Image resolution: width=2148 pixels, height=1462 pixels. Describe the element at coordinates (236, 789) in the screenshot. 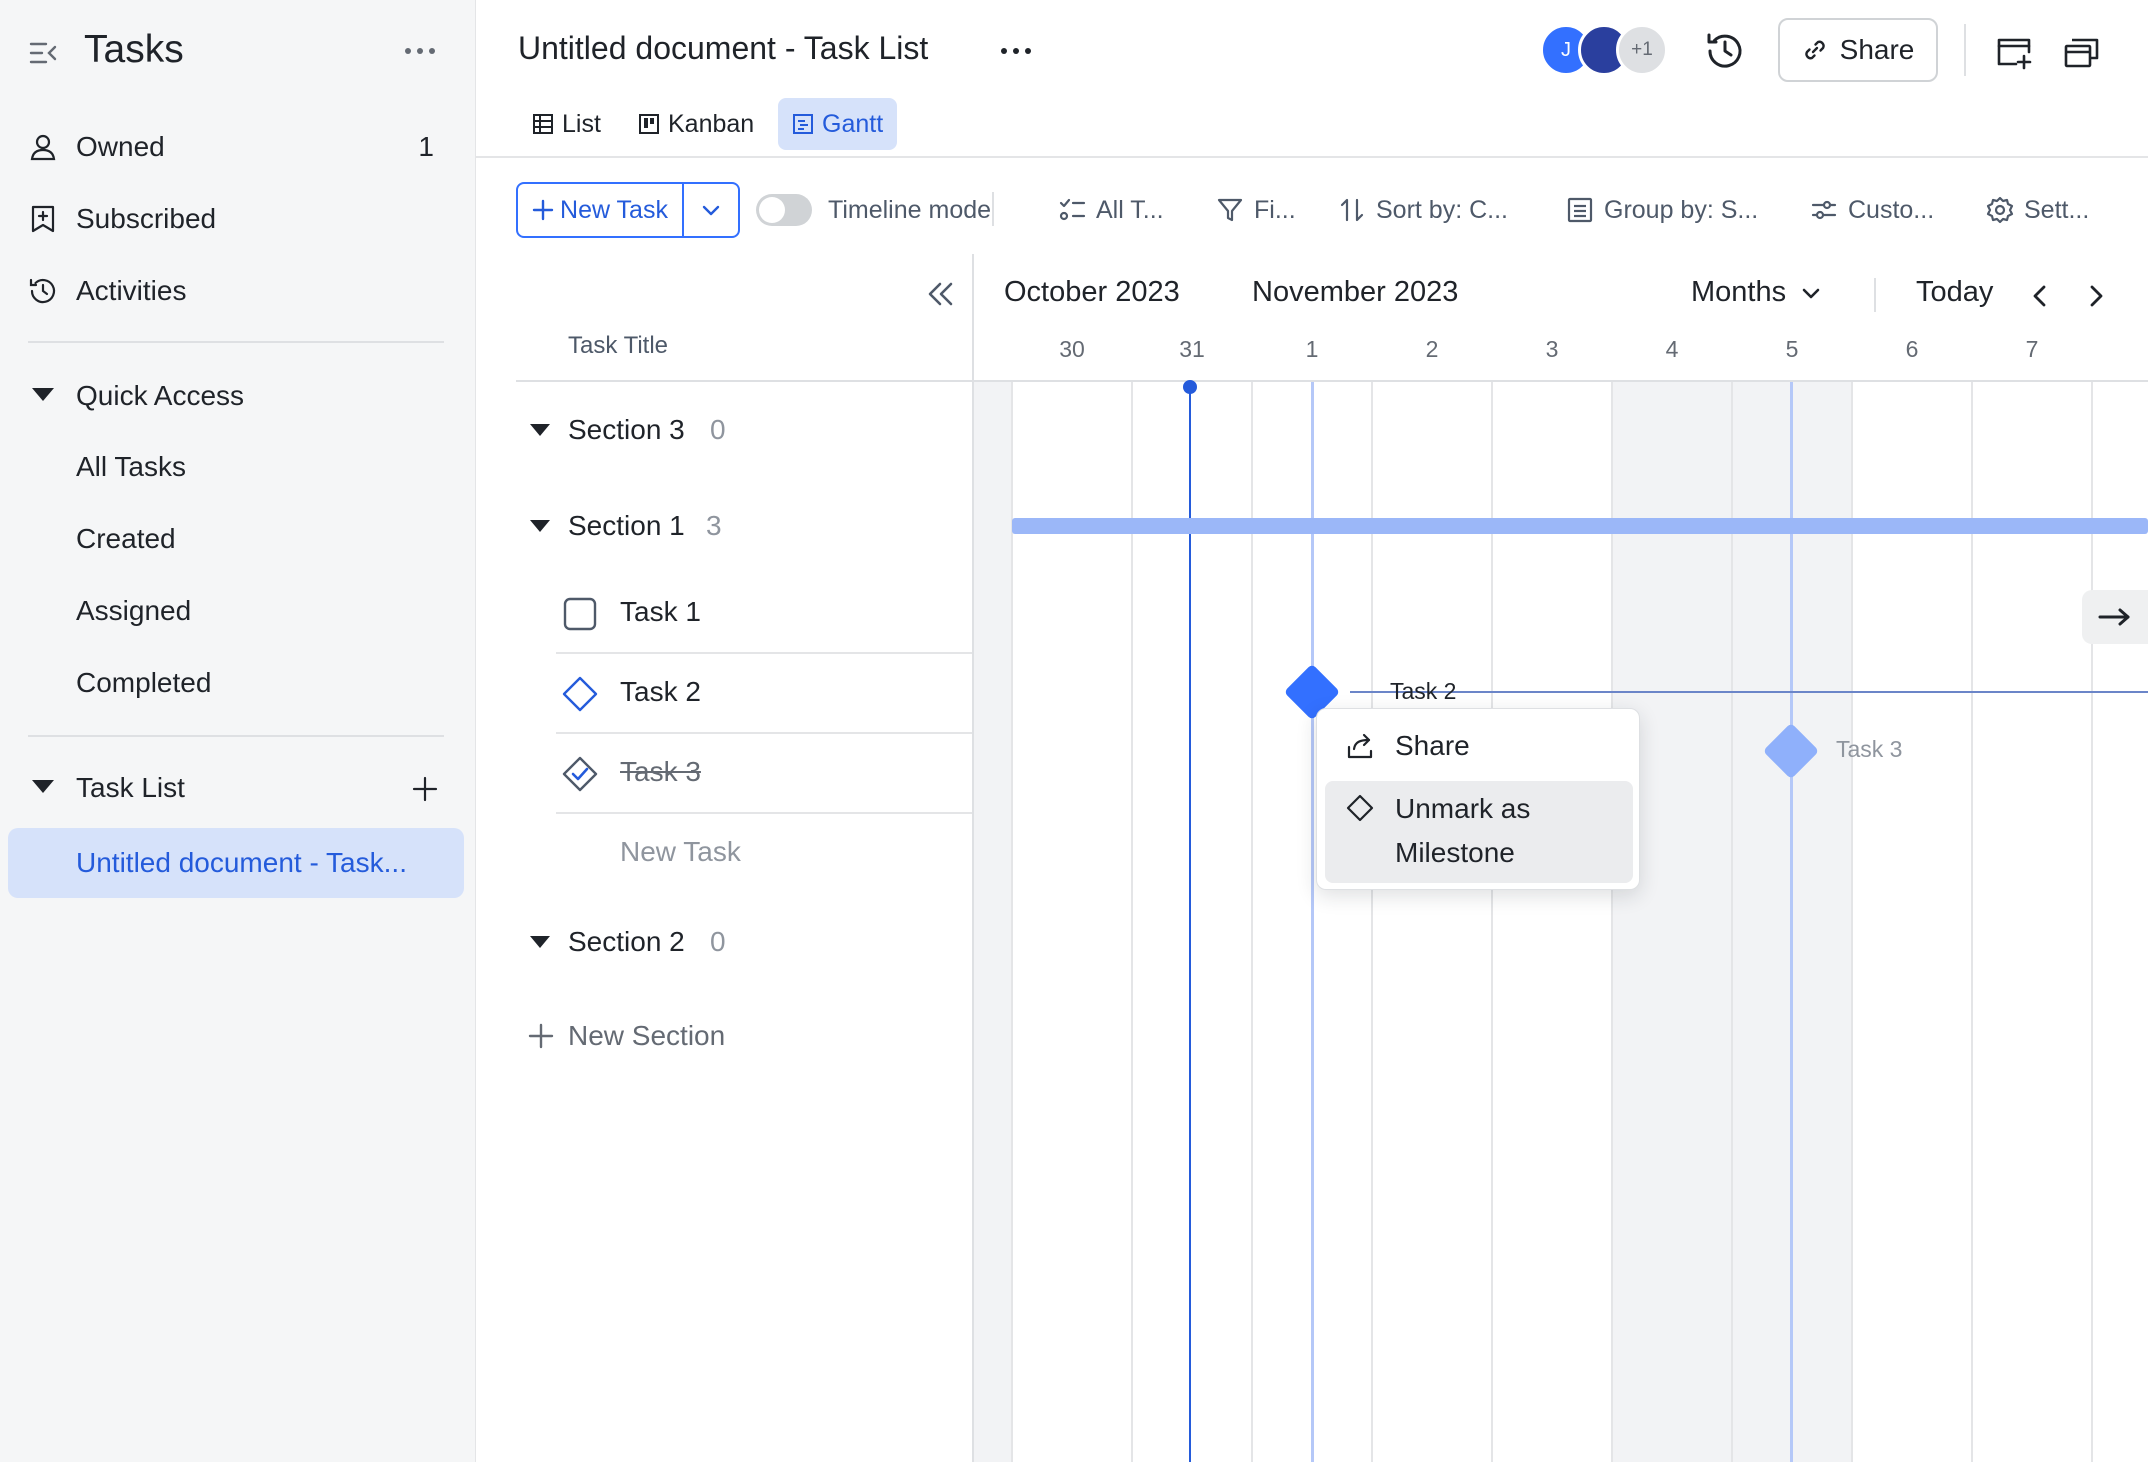

I see `task-list-group: Task List` at that location.